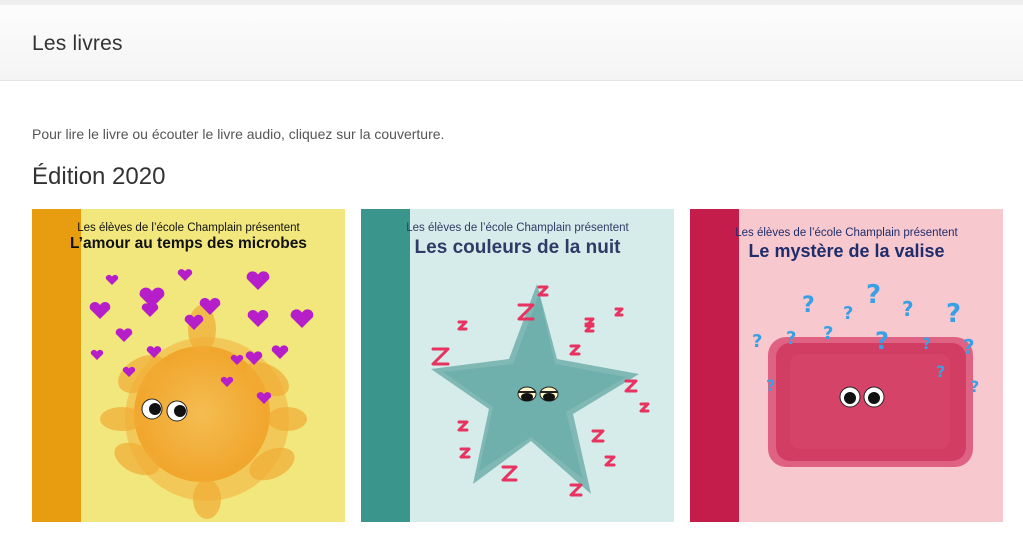  What do you see at coordinates (517, 247) in the screenshot?
I see `book-title: Les couleurs de la nuit` at bounding box center [517, 247].